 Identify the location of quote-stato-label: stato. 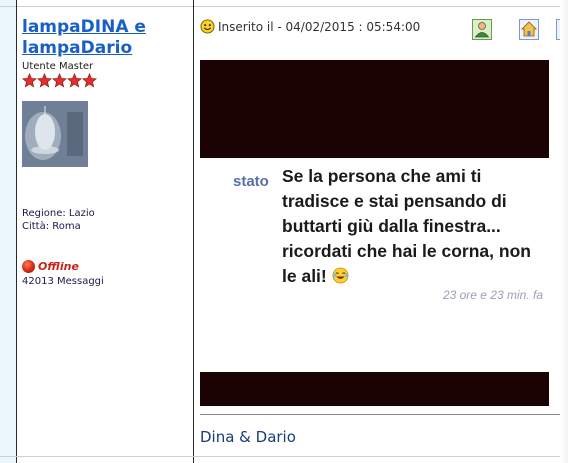
(251, 181).